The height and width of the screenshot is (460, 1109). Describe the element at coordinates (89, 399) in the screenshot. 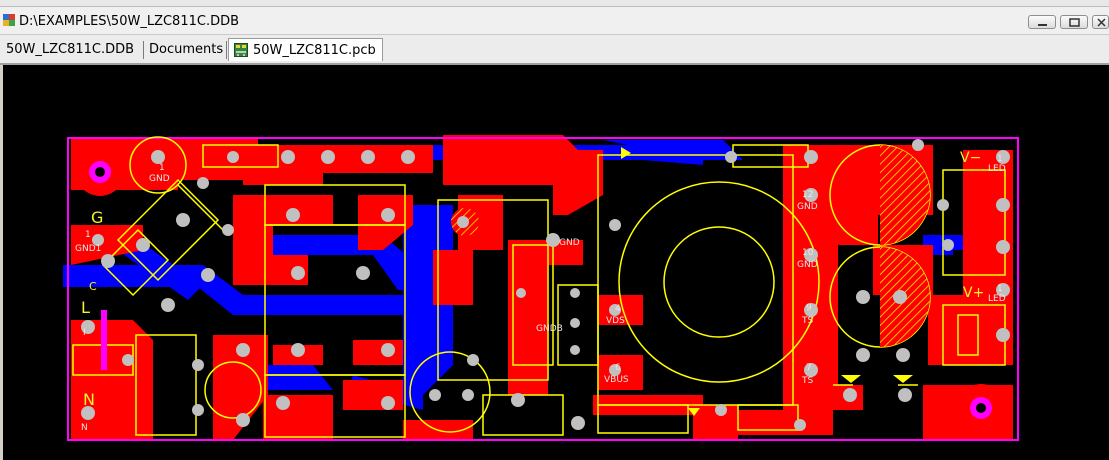

I see `silk-label: N` at that location.